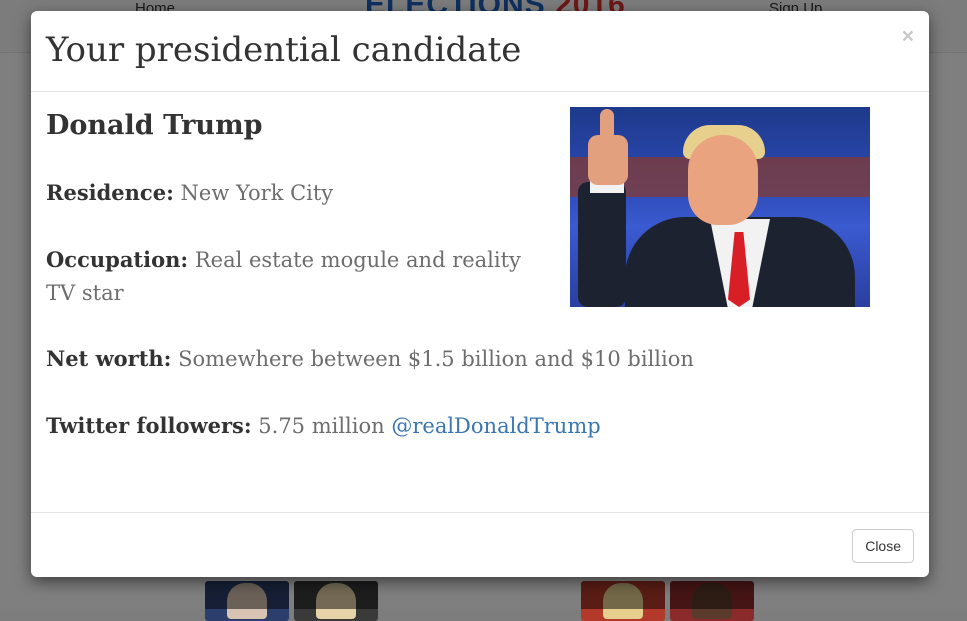  What do you see at coordinates (154, 125) in the screenshot?
I see `candidate-name: Donald Trump` at bounding box center [154, 125].